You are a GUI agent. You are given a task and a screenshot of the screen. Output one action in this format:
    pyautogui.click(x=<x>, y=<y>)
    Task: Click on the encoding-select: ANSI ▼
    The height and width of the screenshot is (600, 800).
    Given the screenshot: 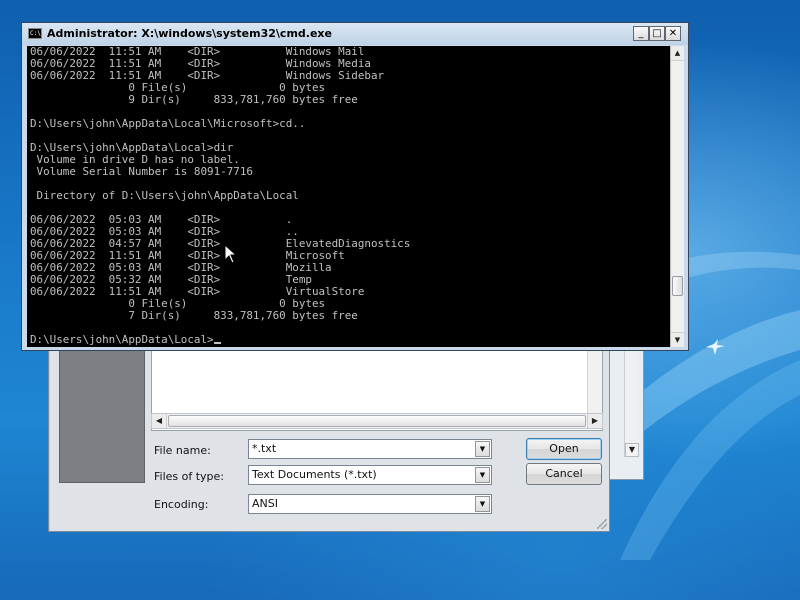 What is the action you would take?
    pyautogui.click(x=370, y=504)
    